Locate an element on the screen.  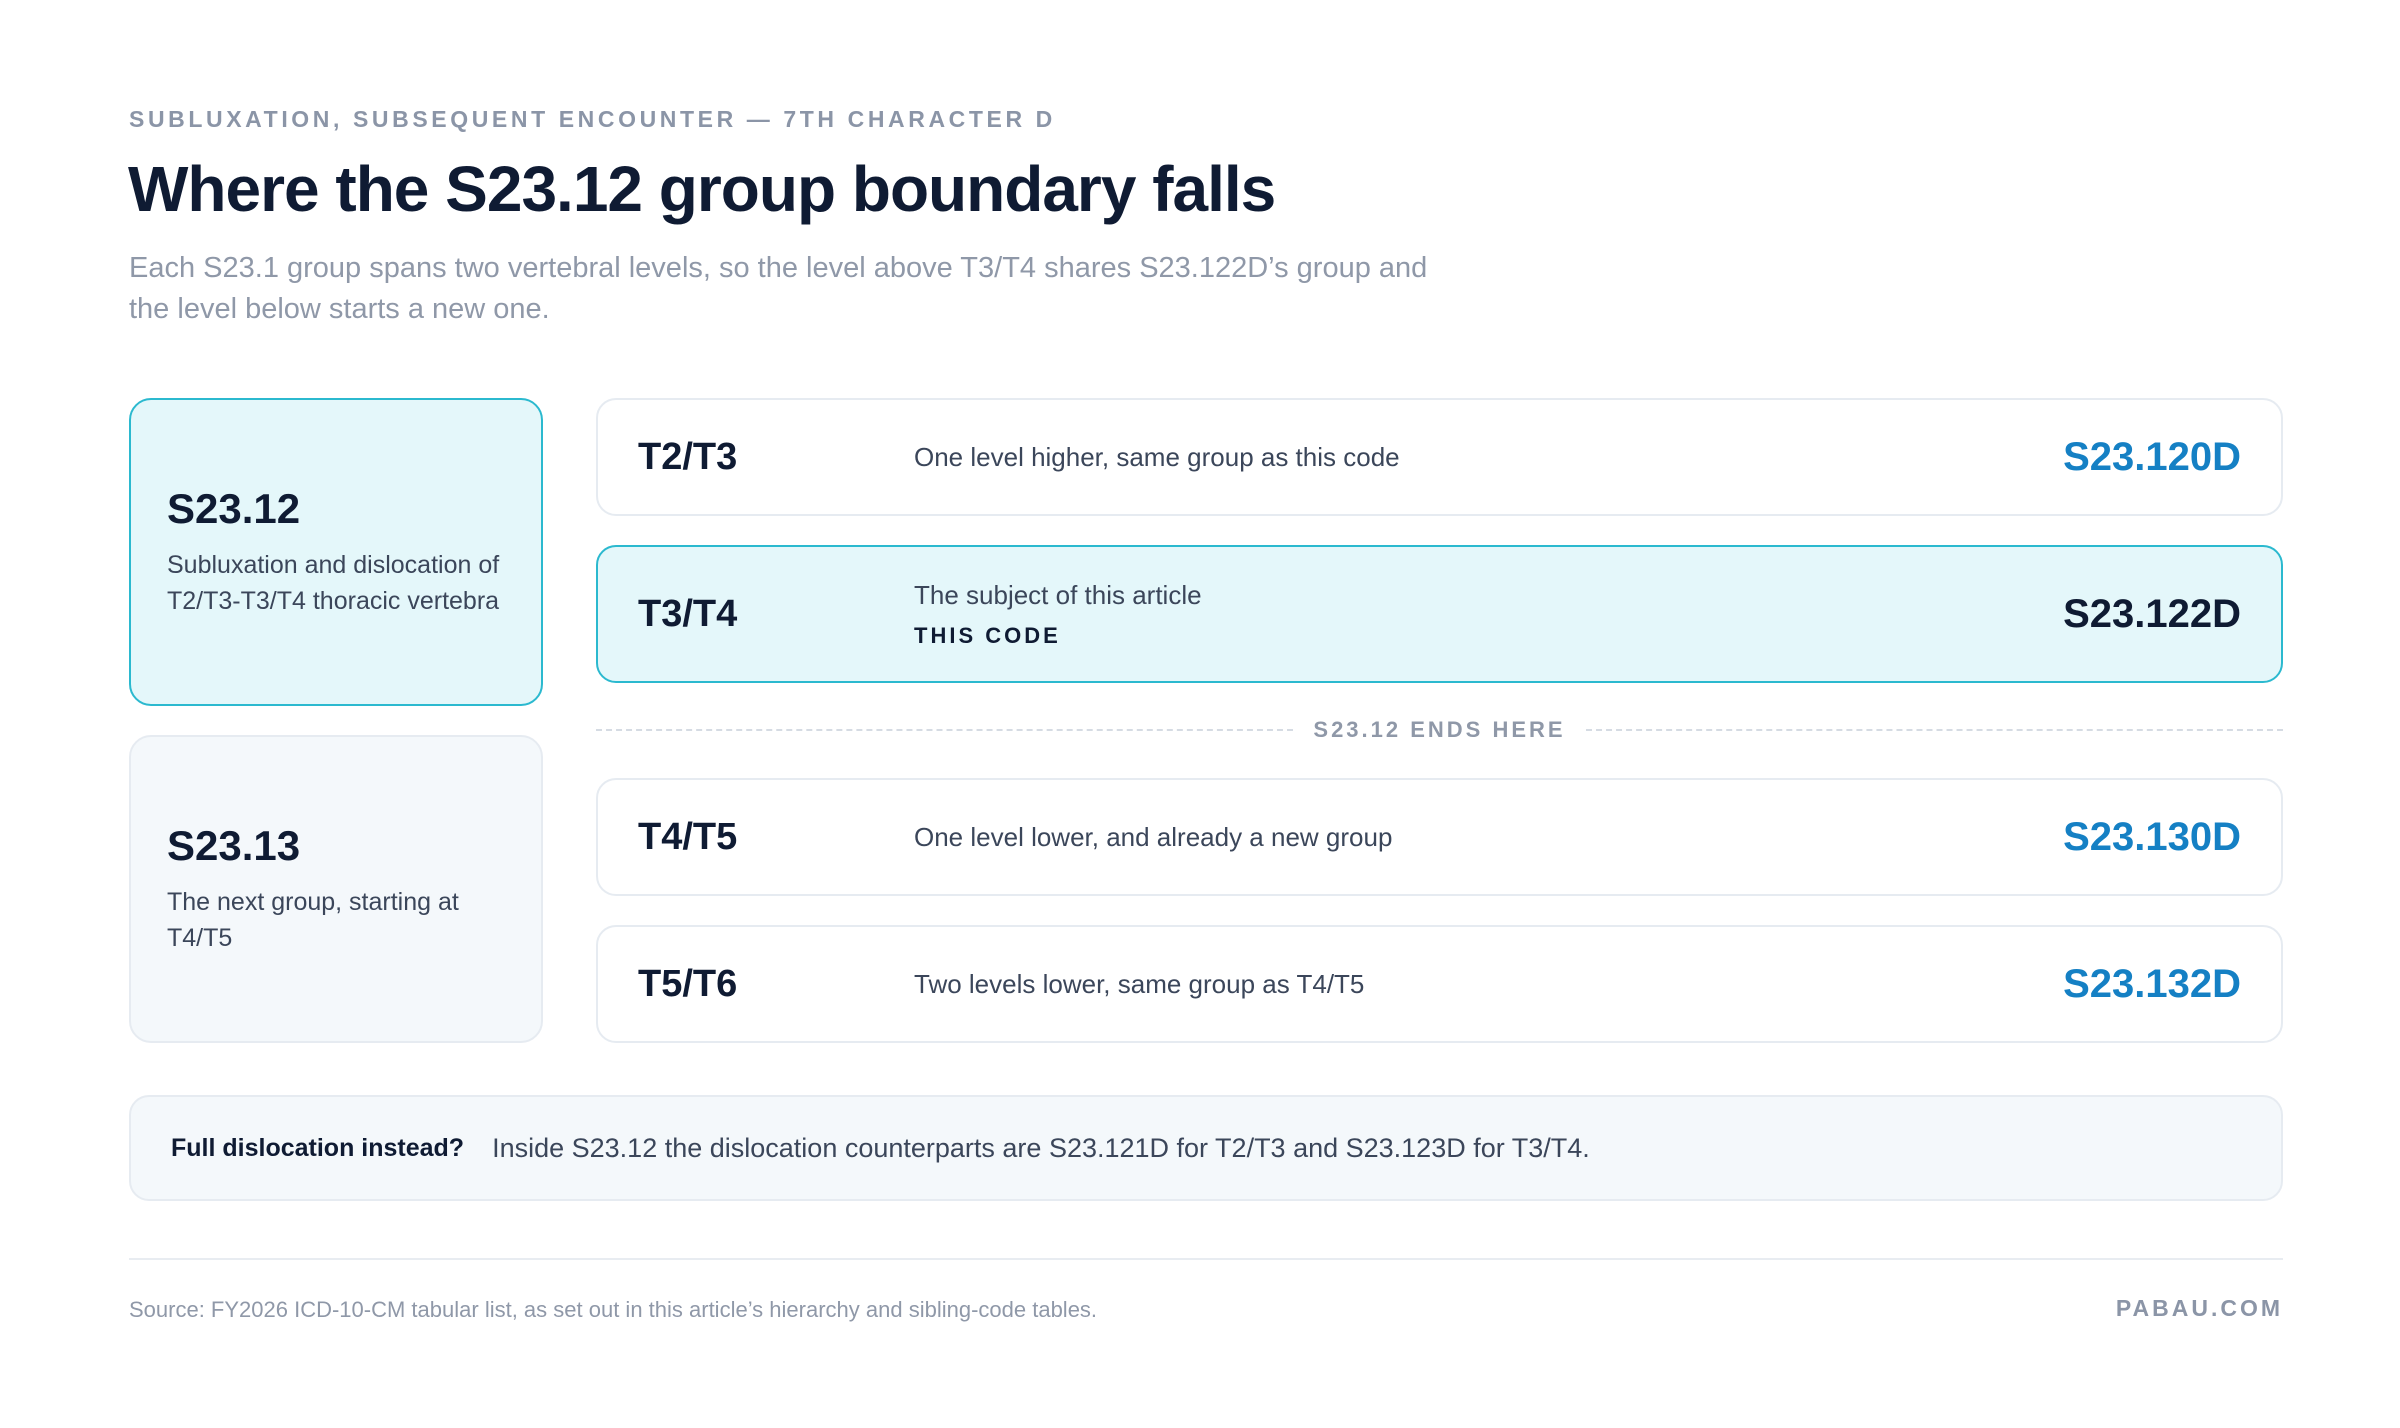
page-title: Where the S23.12 group boundary falls is located at coordinates (702, 189).